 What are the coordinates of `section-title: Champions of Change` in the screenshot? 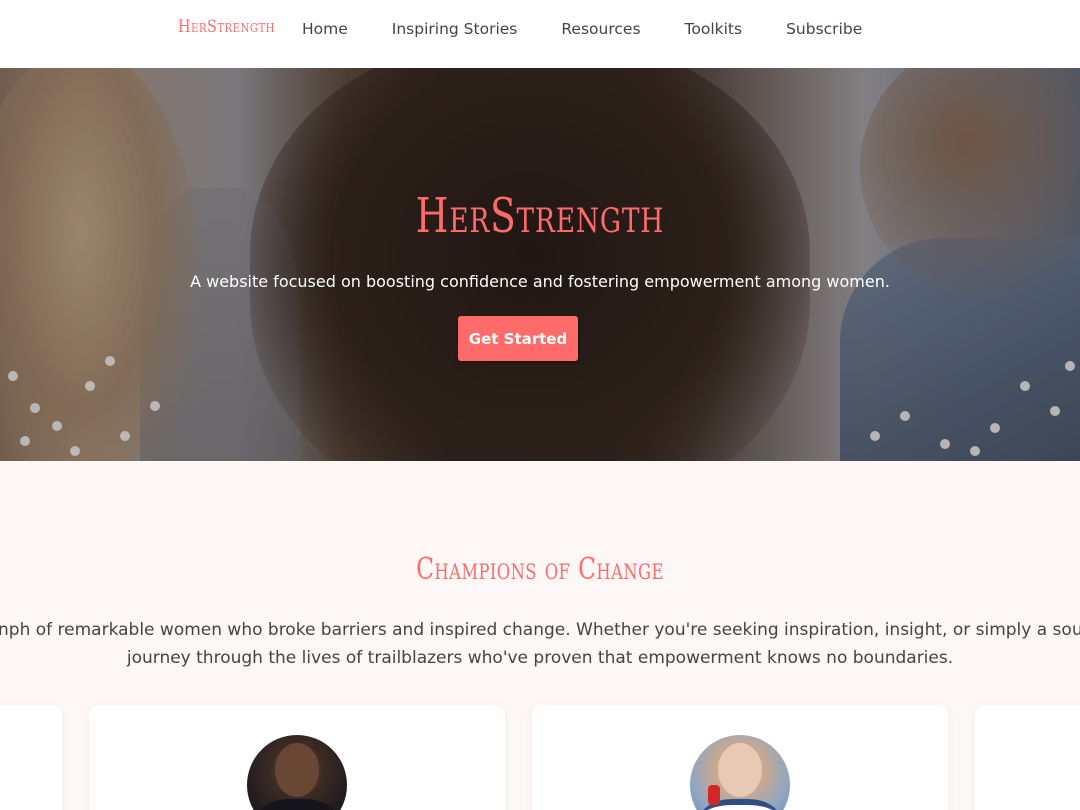 It's located at (540, 569).